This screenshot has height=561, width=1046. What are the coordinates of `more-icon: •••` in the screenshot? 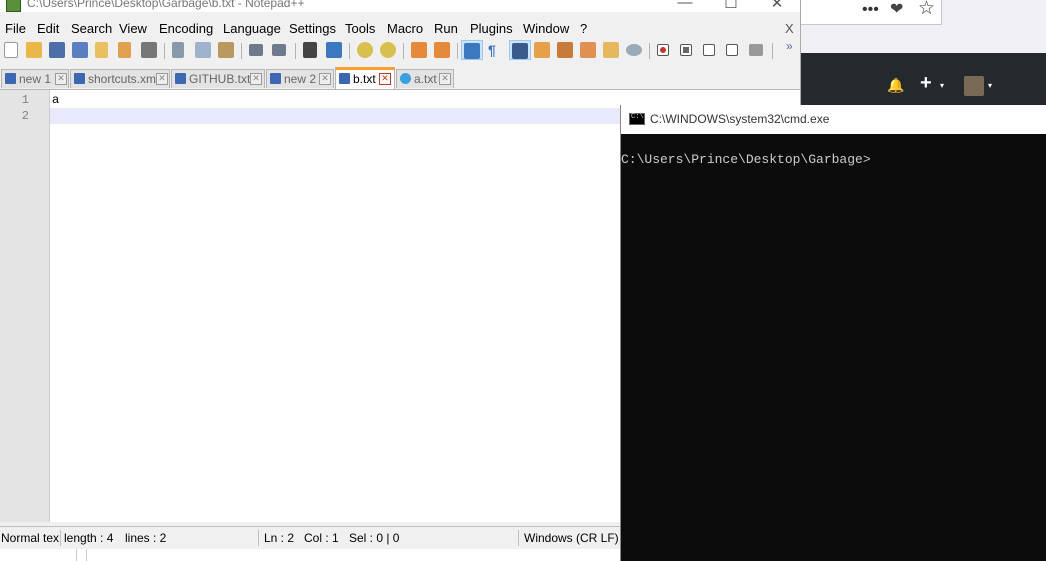 It's located at (870, 10).